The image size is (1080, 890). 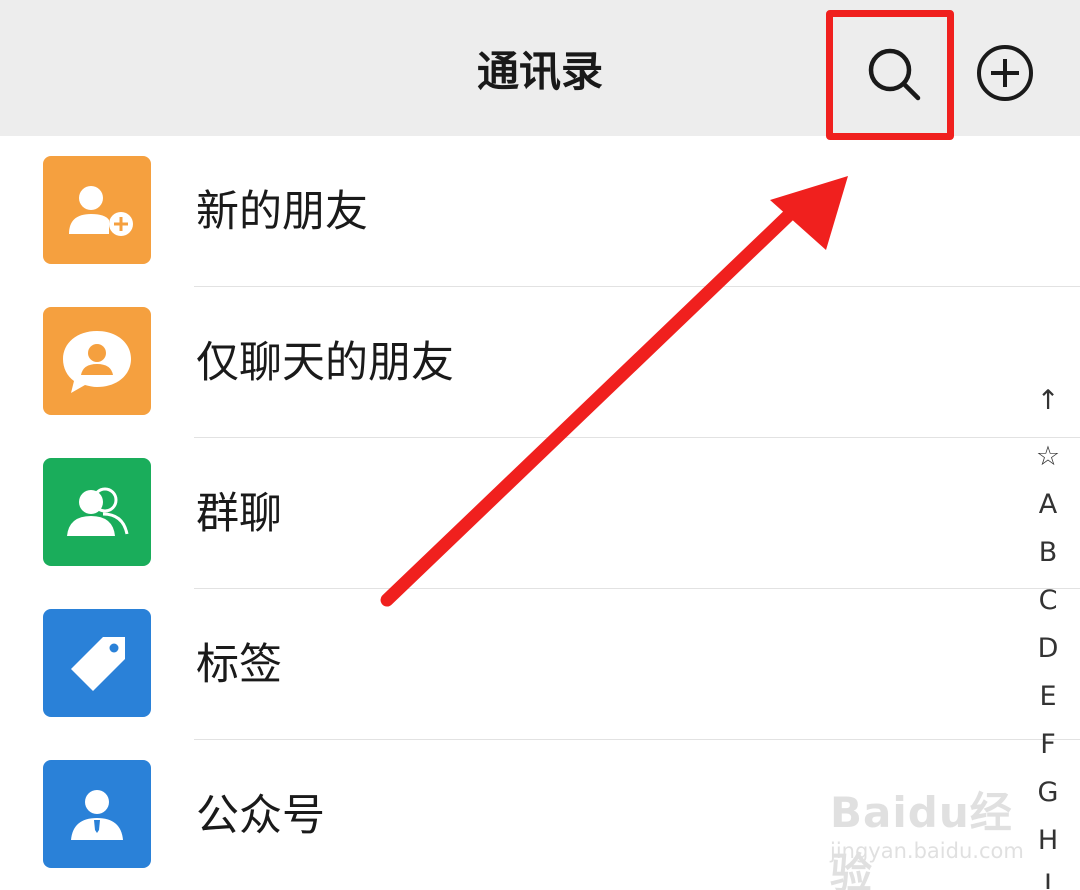 I want to click on index-item-g: G, so click(x=1048, y=792).